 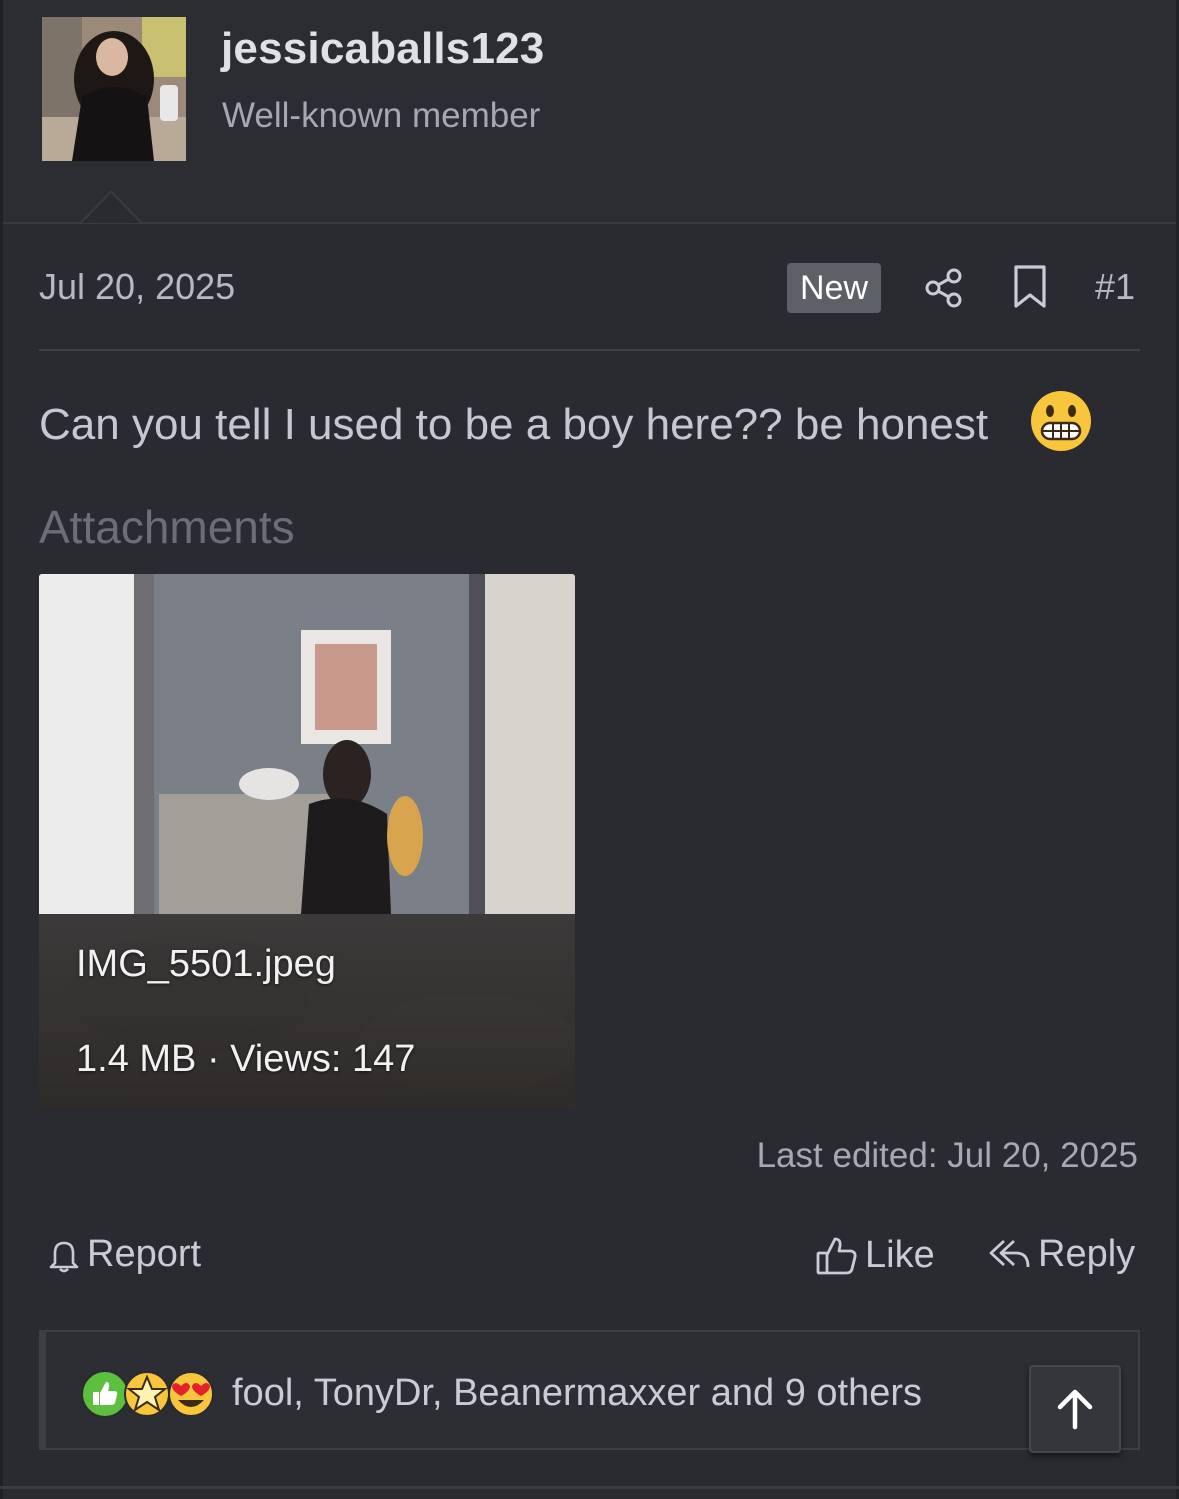 I want to click on post-number-link: #1, so click(x=1115, y=287).